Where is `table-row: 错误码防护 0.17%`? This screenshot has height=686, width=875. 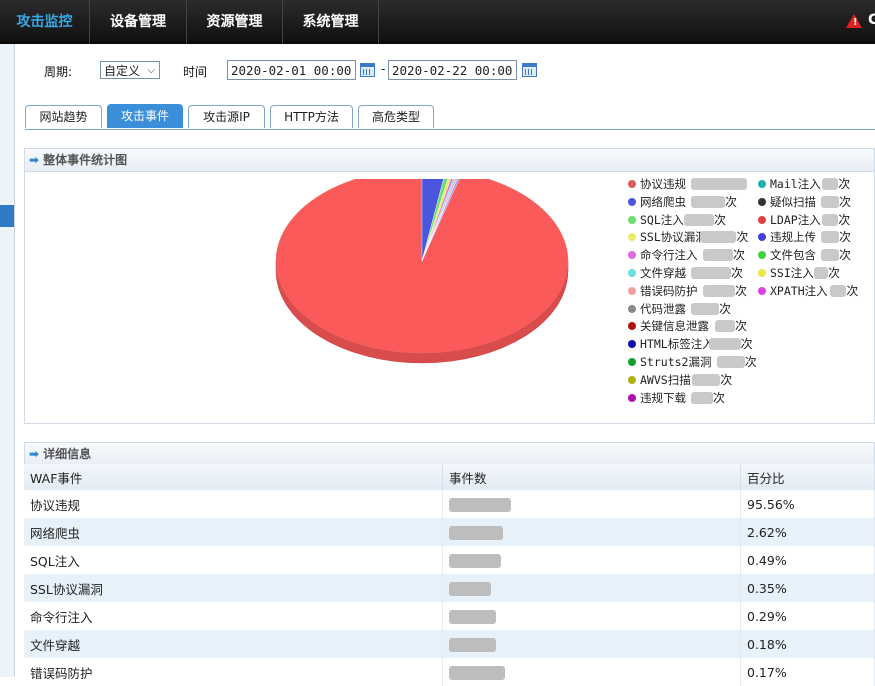 table-row: 错误码防护 0.17% is located at coordinates (449, 672).